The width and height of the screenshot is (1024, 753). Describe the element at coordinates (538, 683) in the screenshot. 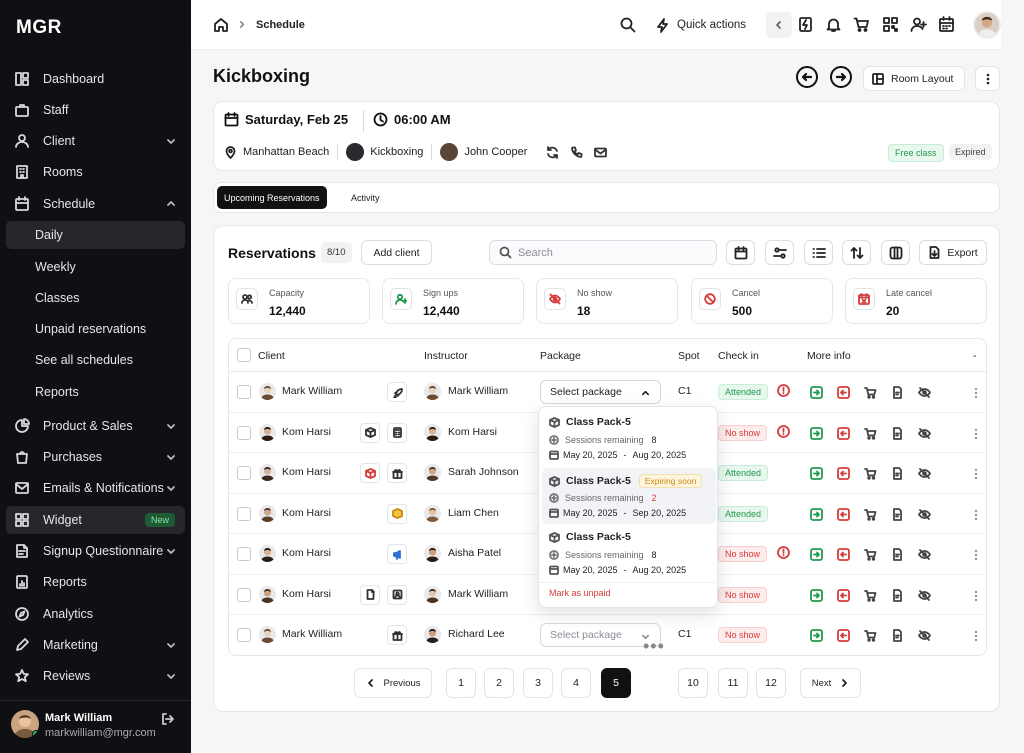

I see `page-3-button: 3` at that location.